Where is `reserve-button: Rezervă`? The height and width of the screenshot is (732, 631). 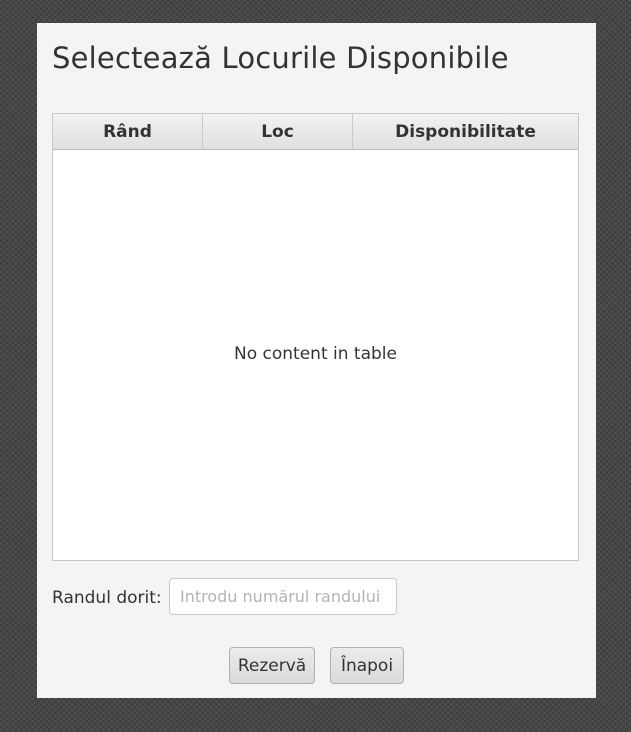 reserve-button: Rezervă is located at coordinates (272, 665).